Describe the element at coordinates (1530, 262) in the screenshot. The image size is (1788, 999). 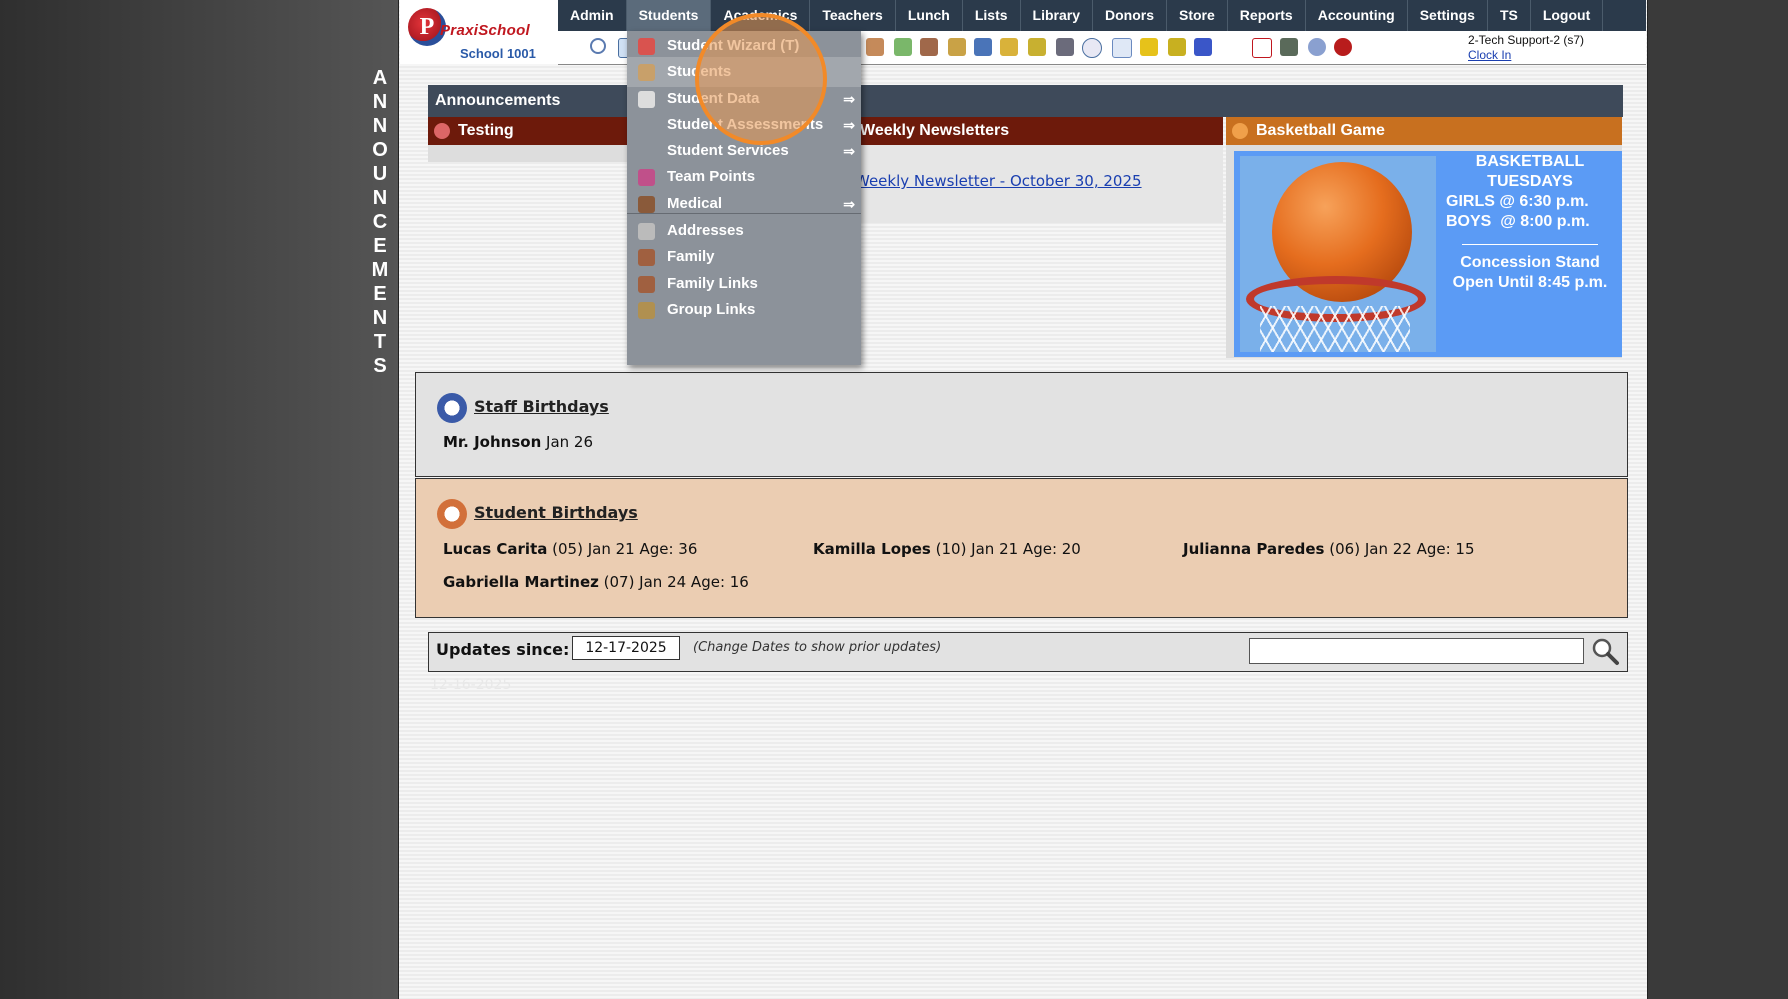
I see `bball-line: Concession Stand` at that location.